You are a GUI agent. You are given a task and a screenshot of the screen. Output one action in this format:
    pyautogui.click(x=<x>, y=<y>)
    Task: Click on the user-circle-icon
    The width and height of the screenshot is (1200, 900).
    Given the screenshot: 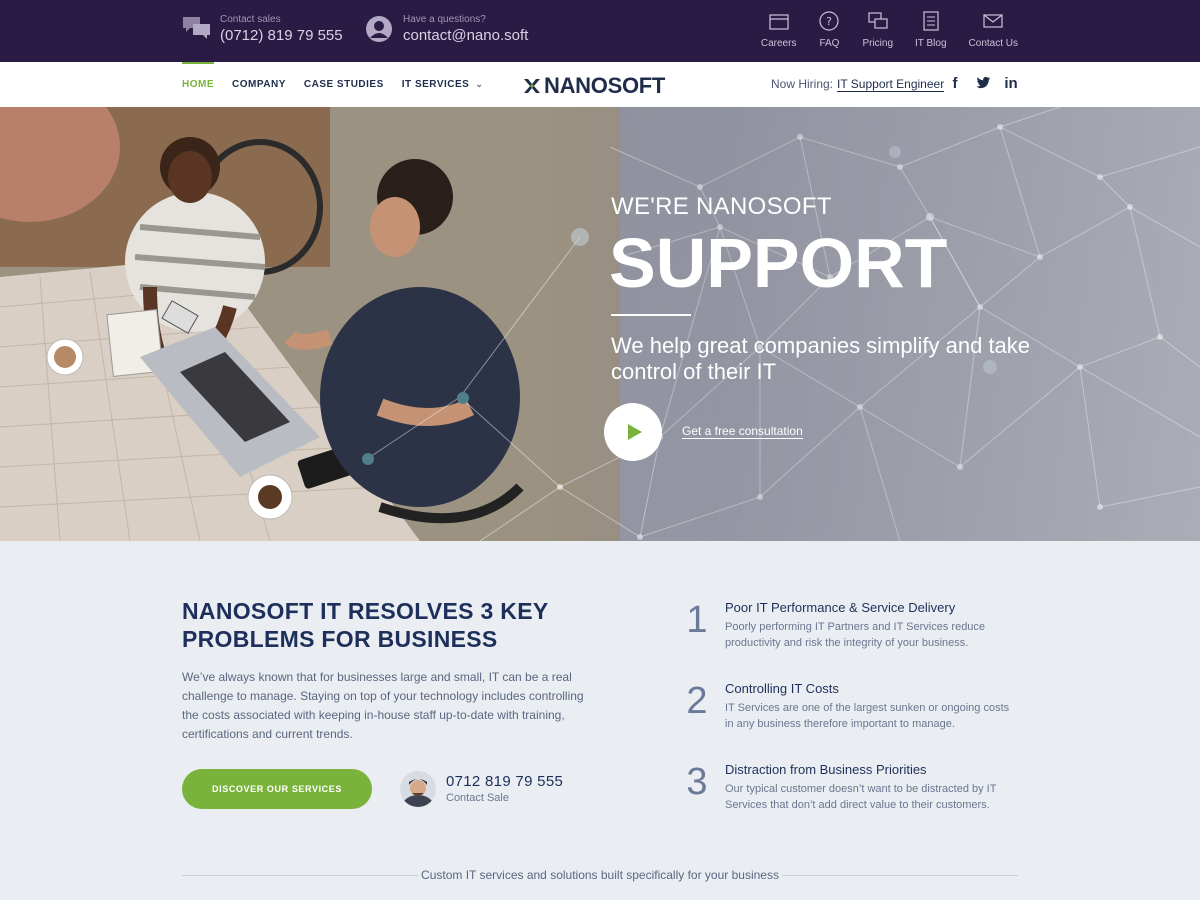 What is the action you would take?
    pyautogui.click(x=379, y=29)
    